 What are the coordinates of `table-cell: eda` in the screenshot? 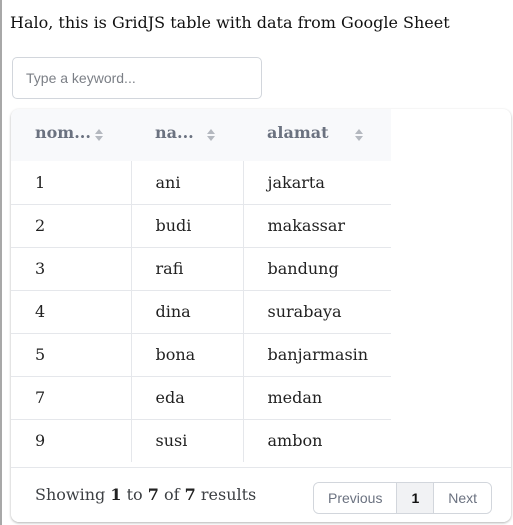 It's located at (187, 397).